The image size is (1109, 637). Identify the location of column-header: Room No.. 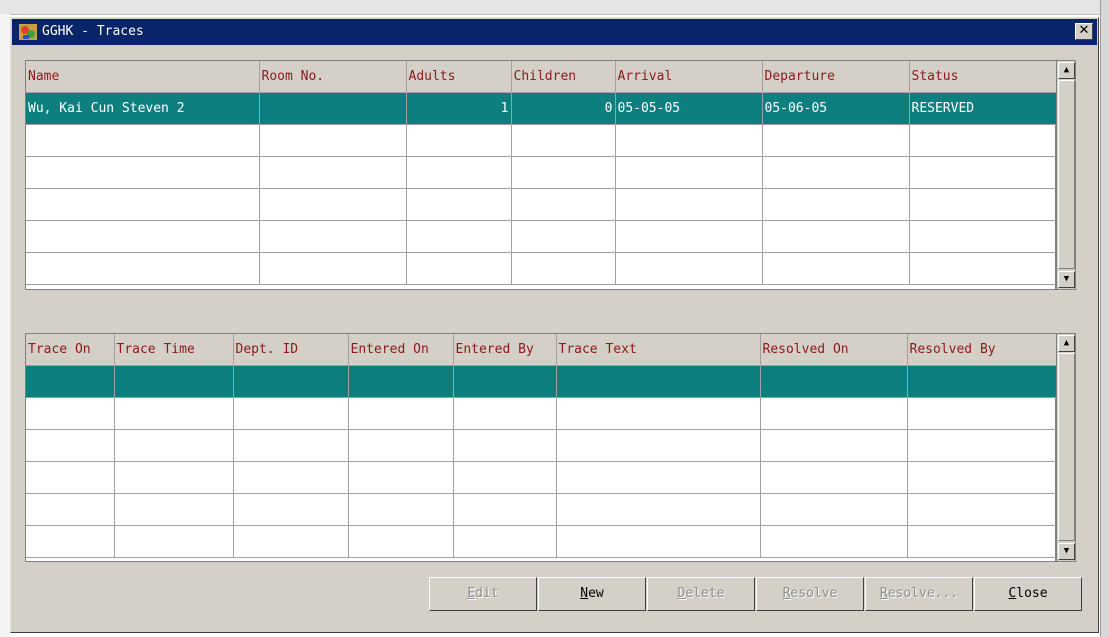
(333, 77).